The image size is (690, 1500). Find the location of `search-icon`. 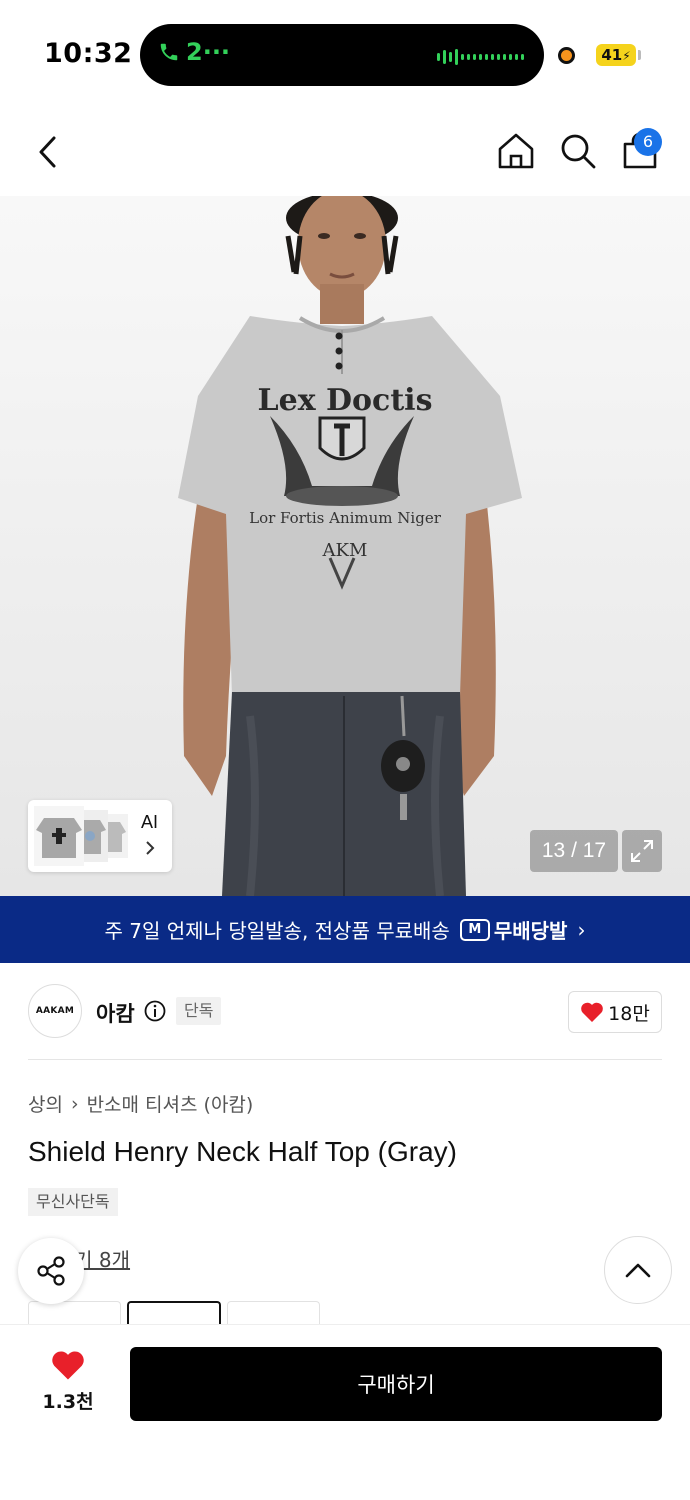

search-icon is located at coordinates (578, 151).